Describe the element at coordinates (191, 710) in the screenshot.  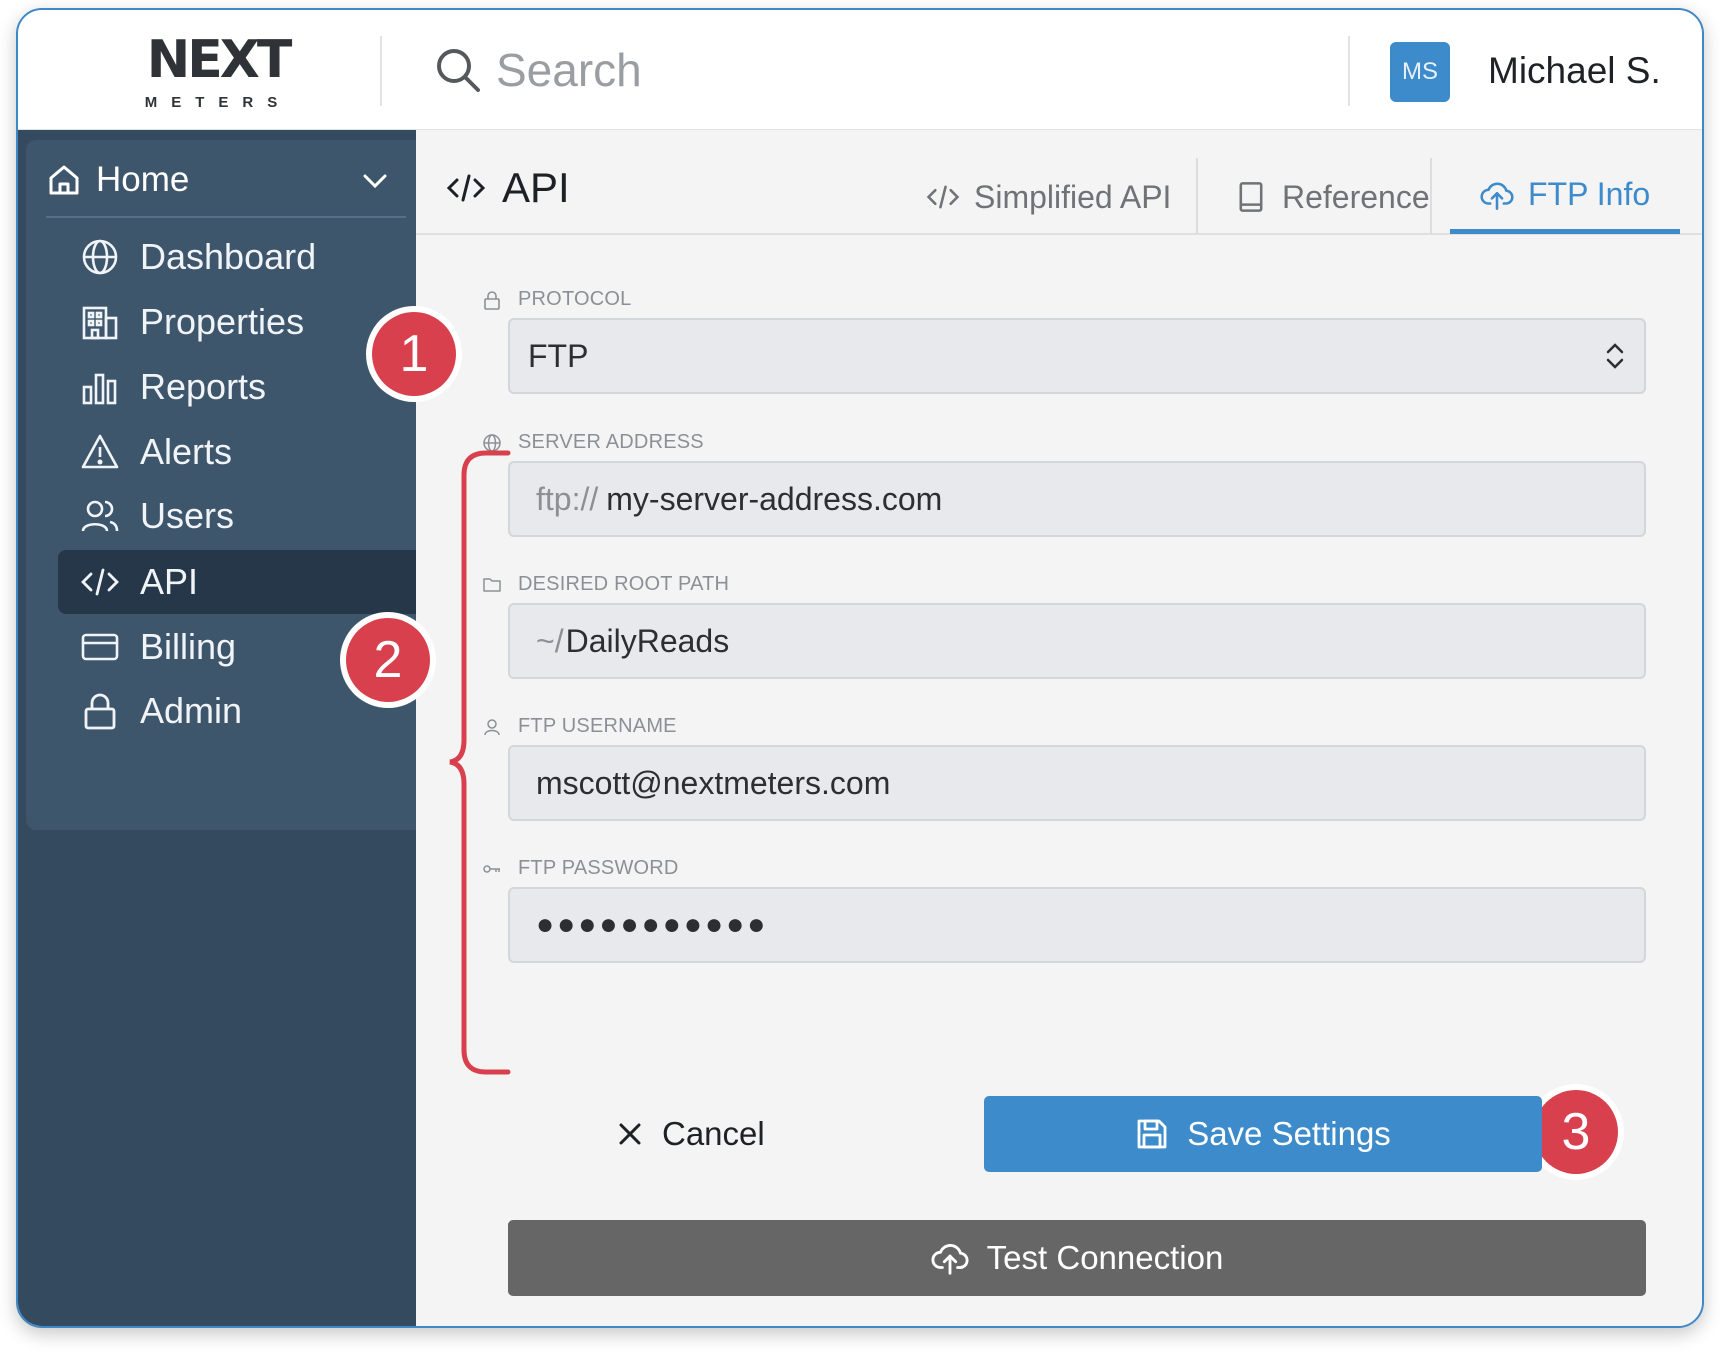
I see `sidebar-item-label: Admin` at that location.